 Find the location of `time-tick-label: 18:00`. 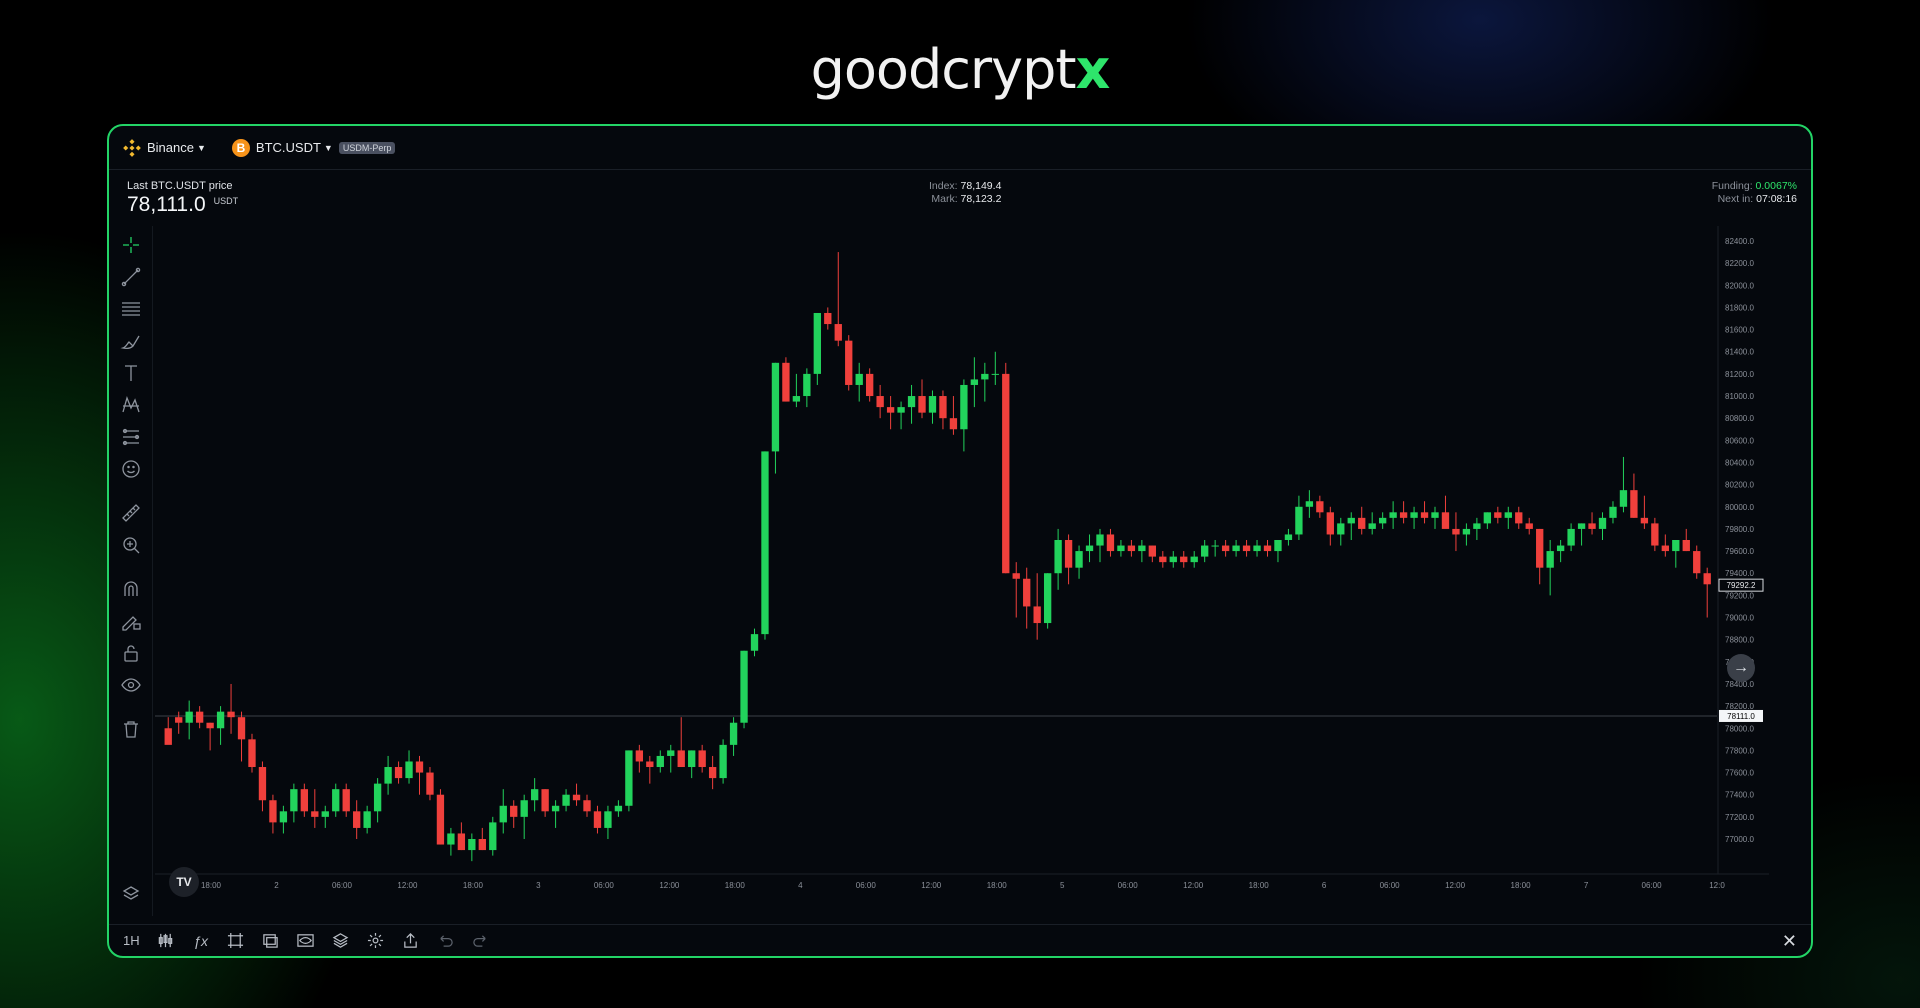

time-tick-label: 18:00 is located at coordinates (1259, 885).